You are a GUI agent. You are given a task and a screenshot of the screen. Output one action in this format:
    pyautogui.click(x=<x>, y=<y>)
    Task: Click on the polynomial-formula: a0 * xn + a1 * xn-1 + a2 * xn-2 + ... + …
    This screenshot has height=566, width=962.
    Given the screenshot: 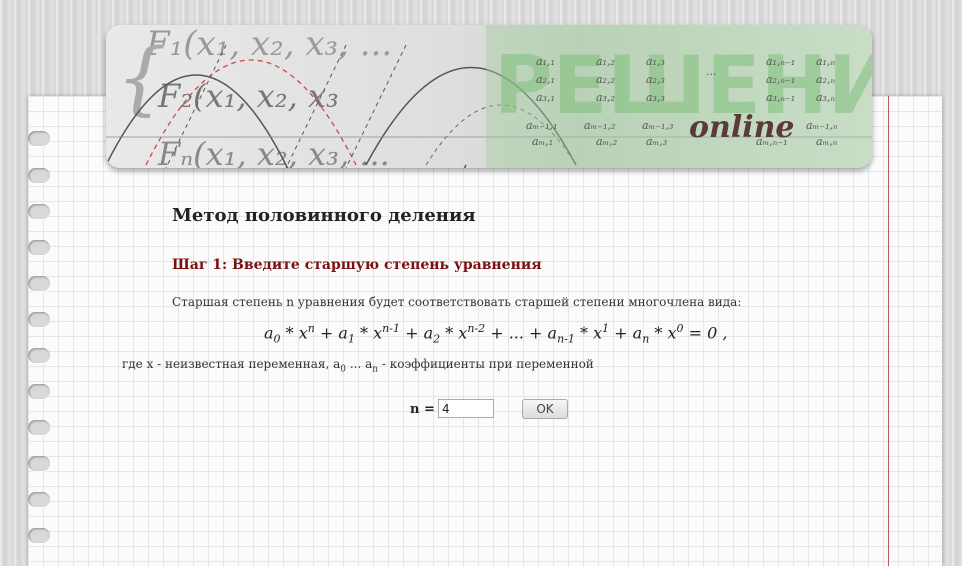 What is the action you would take?
    pyautogui.click(x=496, y=334)
    